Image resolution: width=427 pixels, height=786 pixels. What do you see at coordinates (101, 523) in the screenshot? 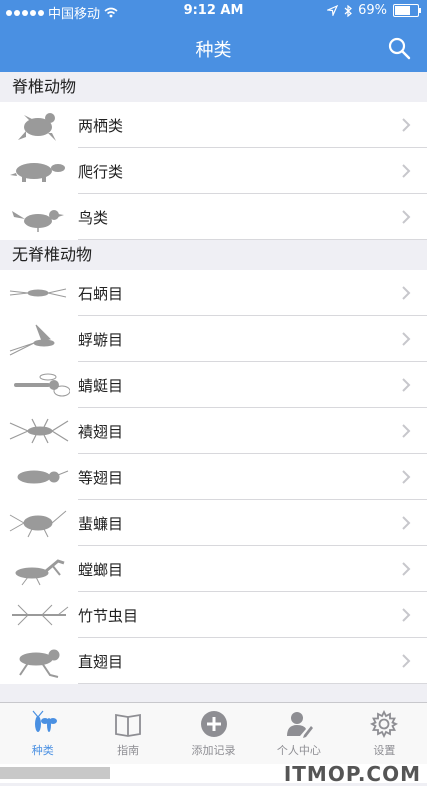
I see `item-label: 蜚蠊目` at bounding box center [101, 523].